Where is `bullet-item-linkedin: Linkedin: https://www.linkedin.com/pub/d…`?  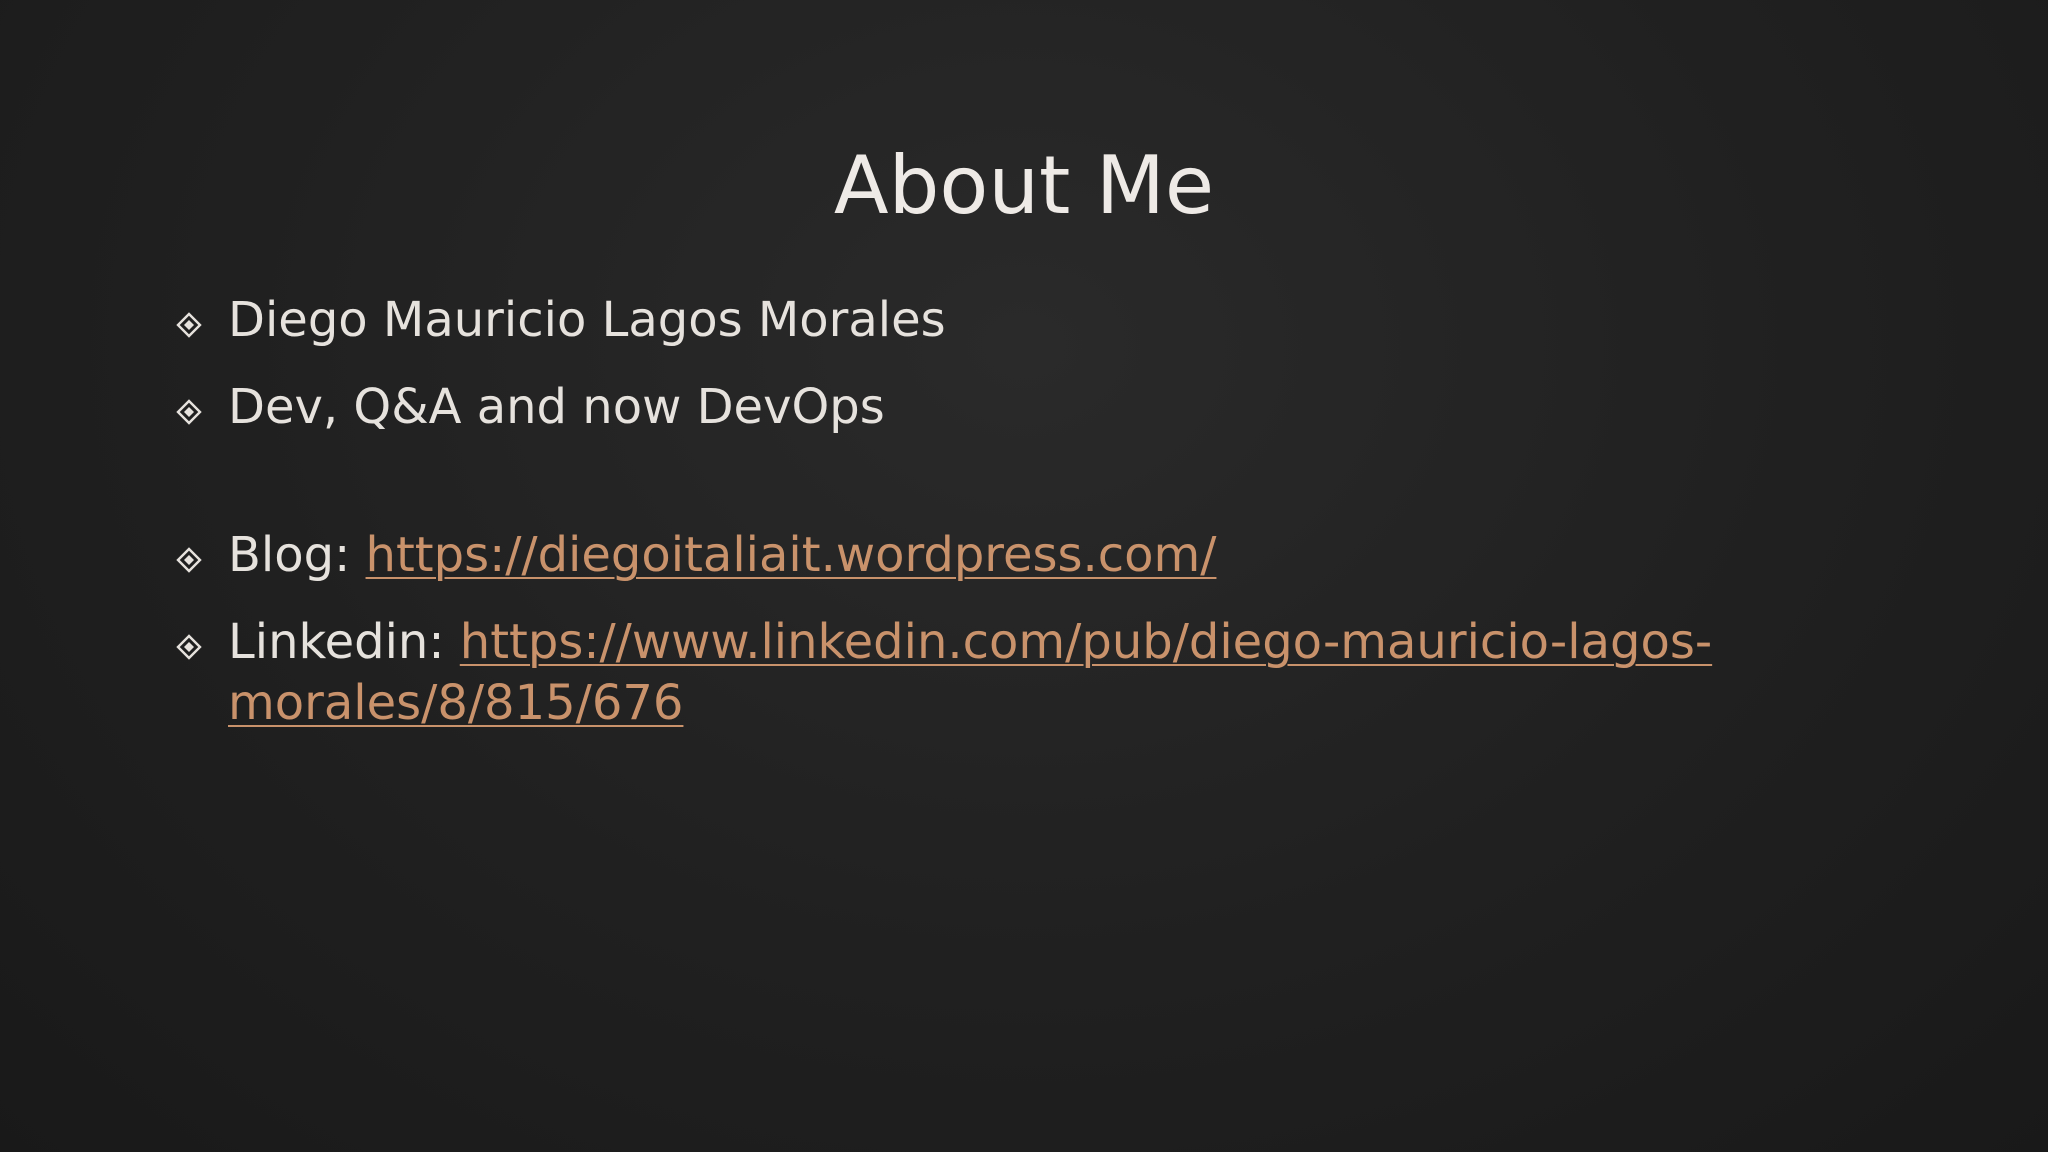
bullet-item-linkedin: Linkedin: https://www.linkedin.com/pub/d… is located at coordinates (1026, 673).